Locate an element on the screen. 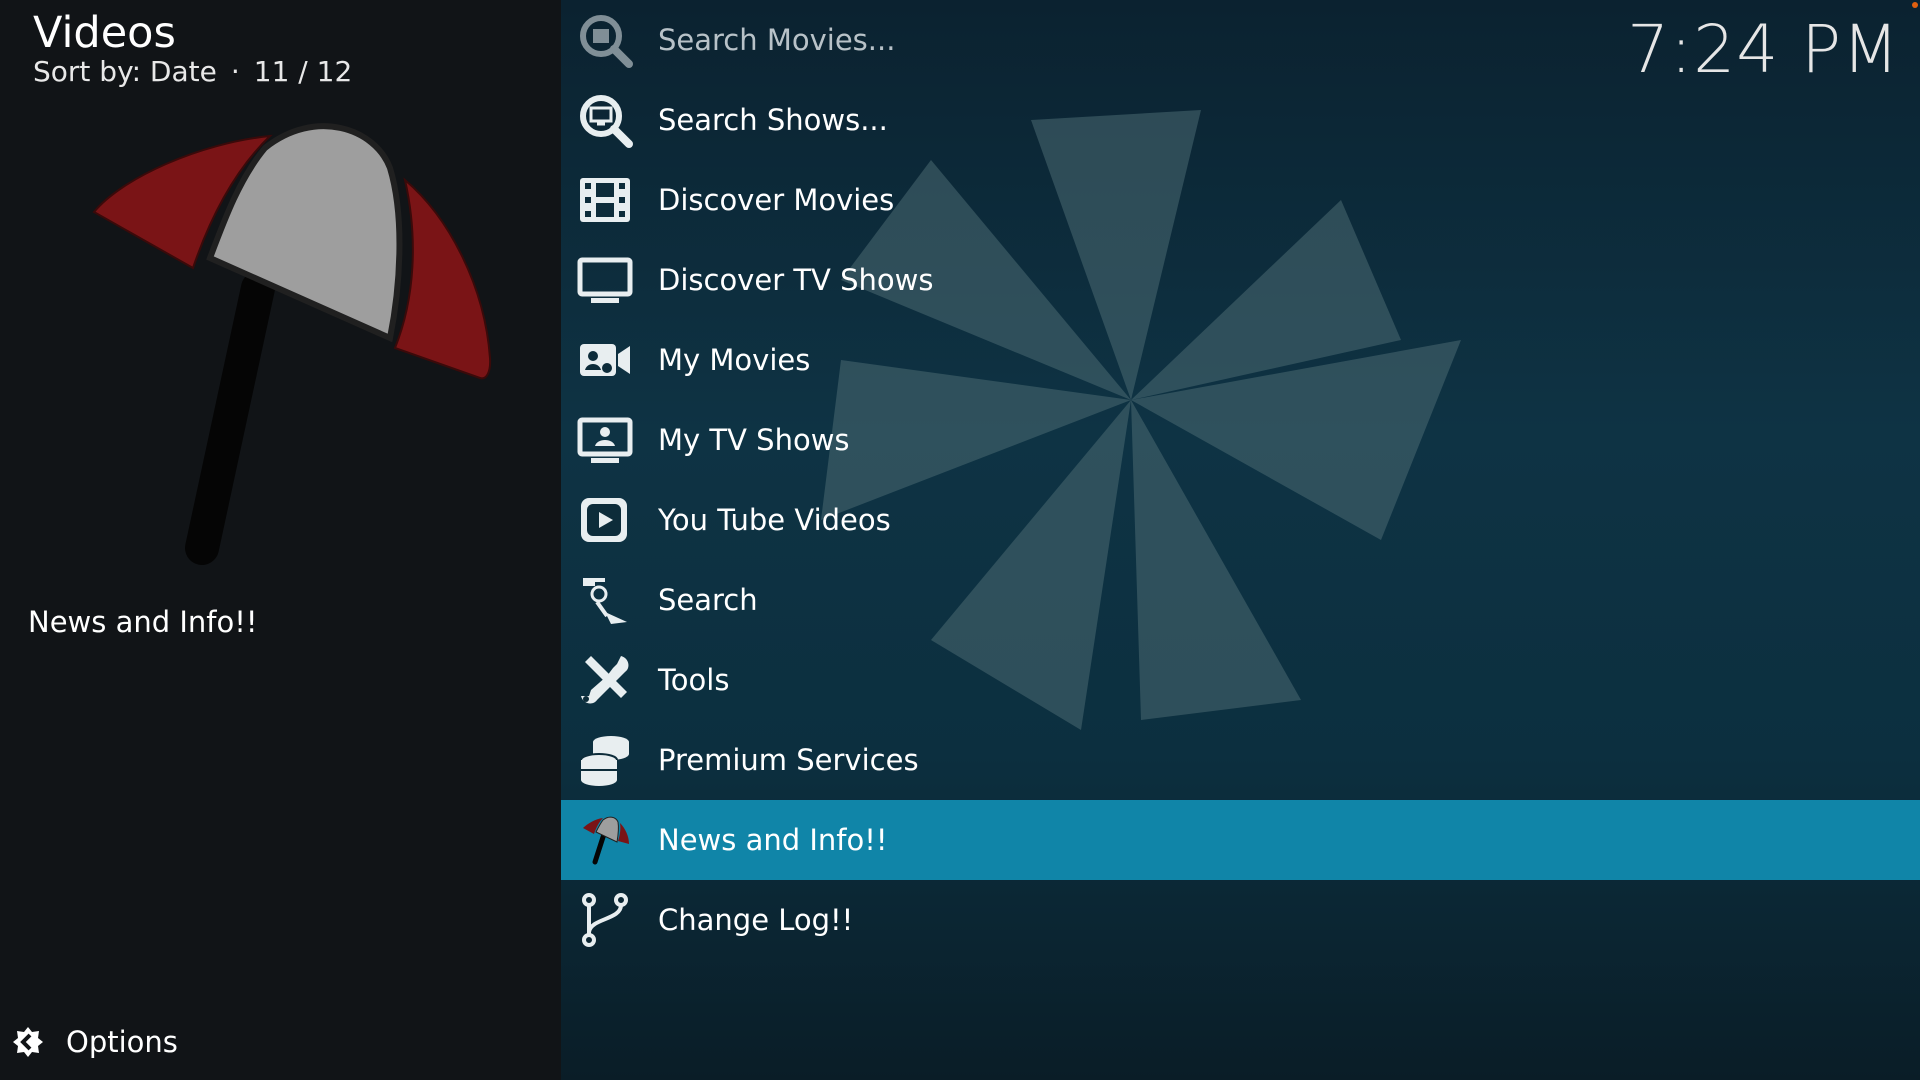  options-label: Options is located at coordinates (122, 1042).